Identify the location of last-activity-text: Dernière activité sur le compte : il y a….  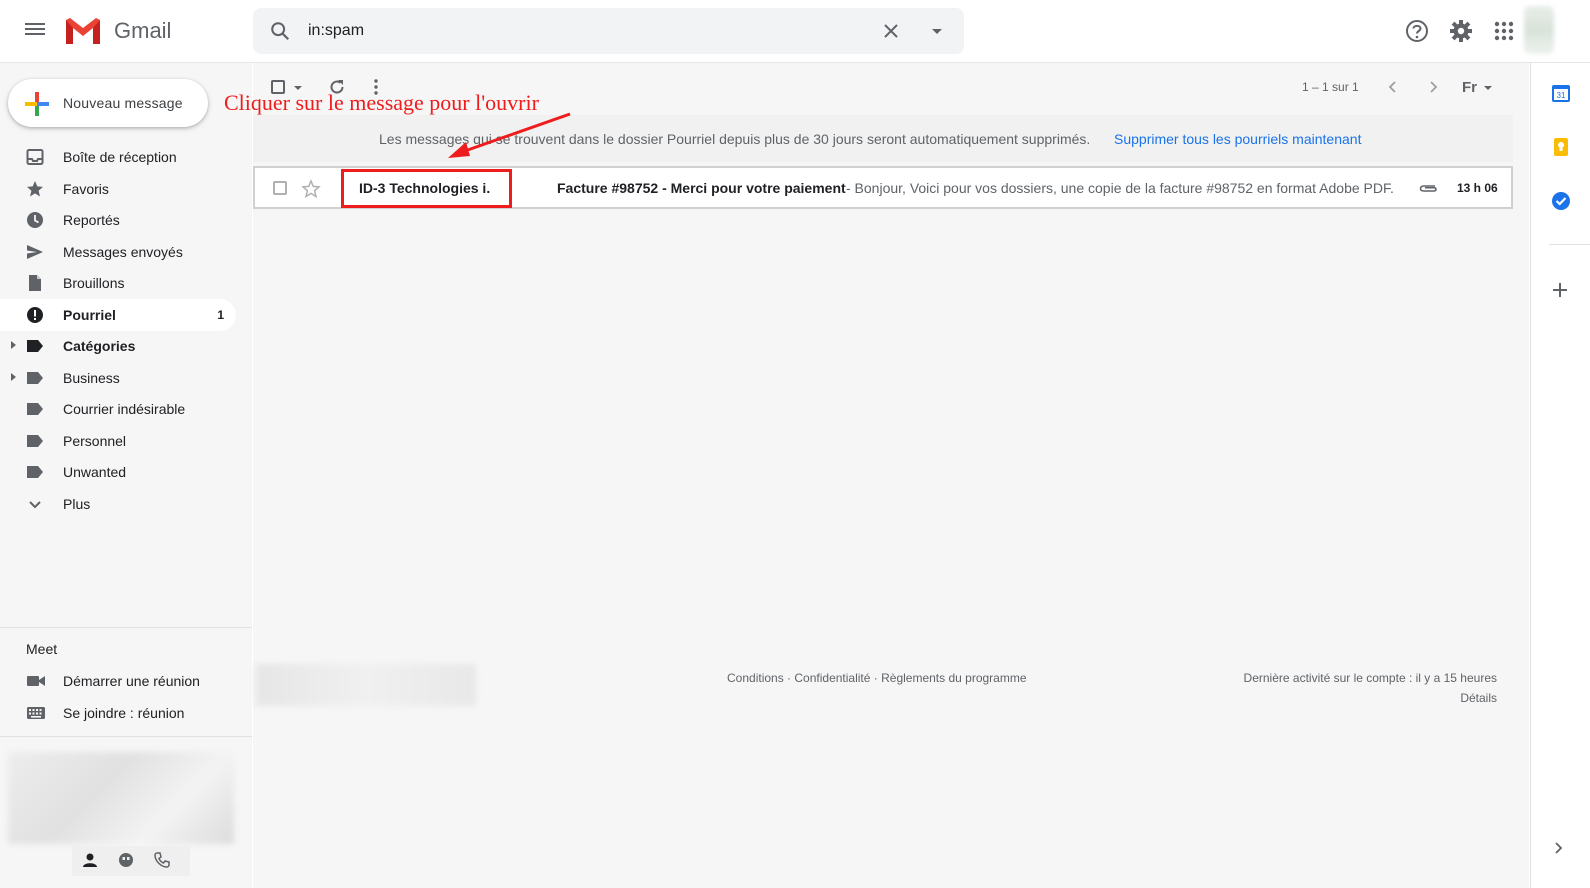
(1370, 678).